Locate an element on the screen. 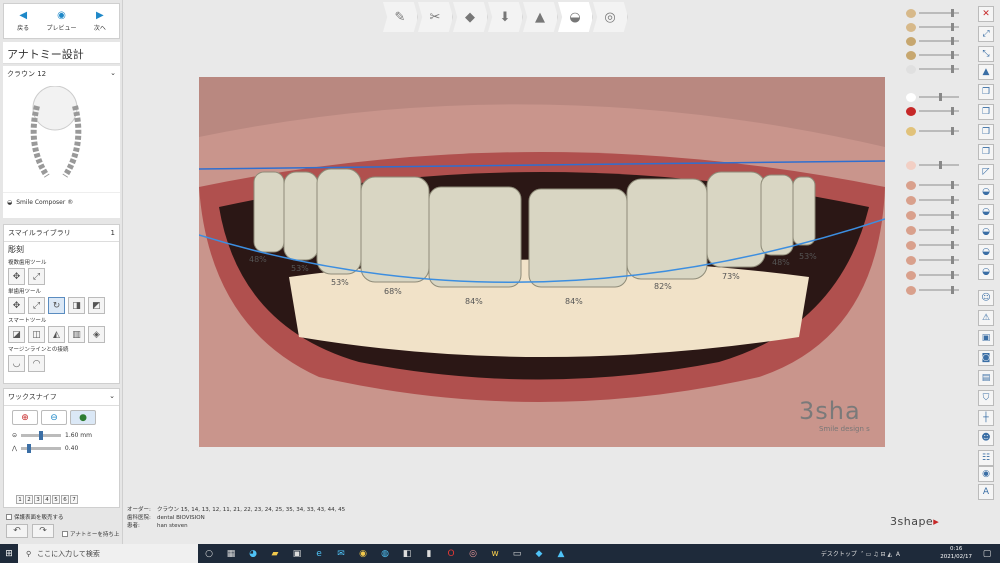 This screenshot has width=1000, height=563. step-die-icon: ◆ is located at coordinates (470, 17).